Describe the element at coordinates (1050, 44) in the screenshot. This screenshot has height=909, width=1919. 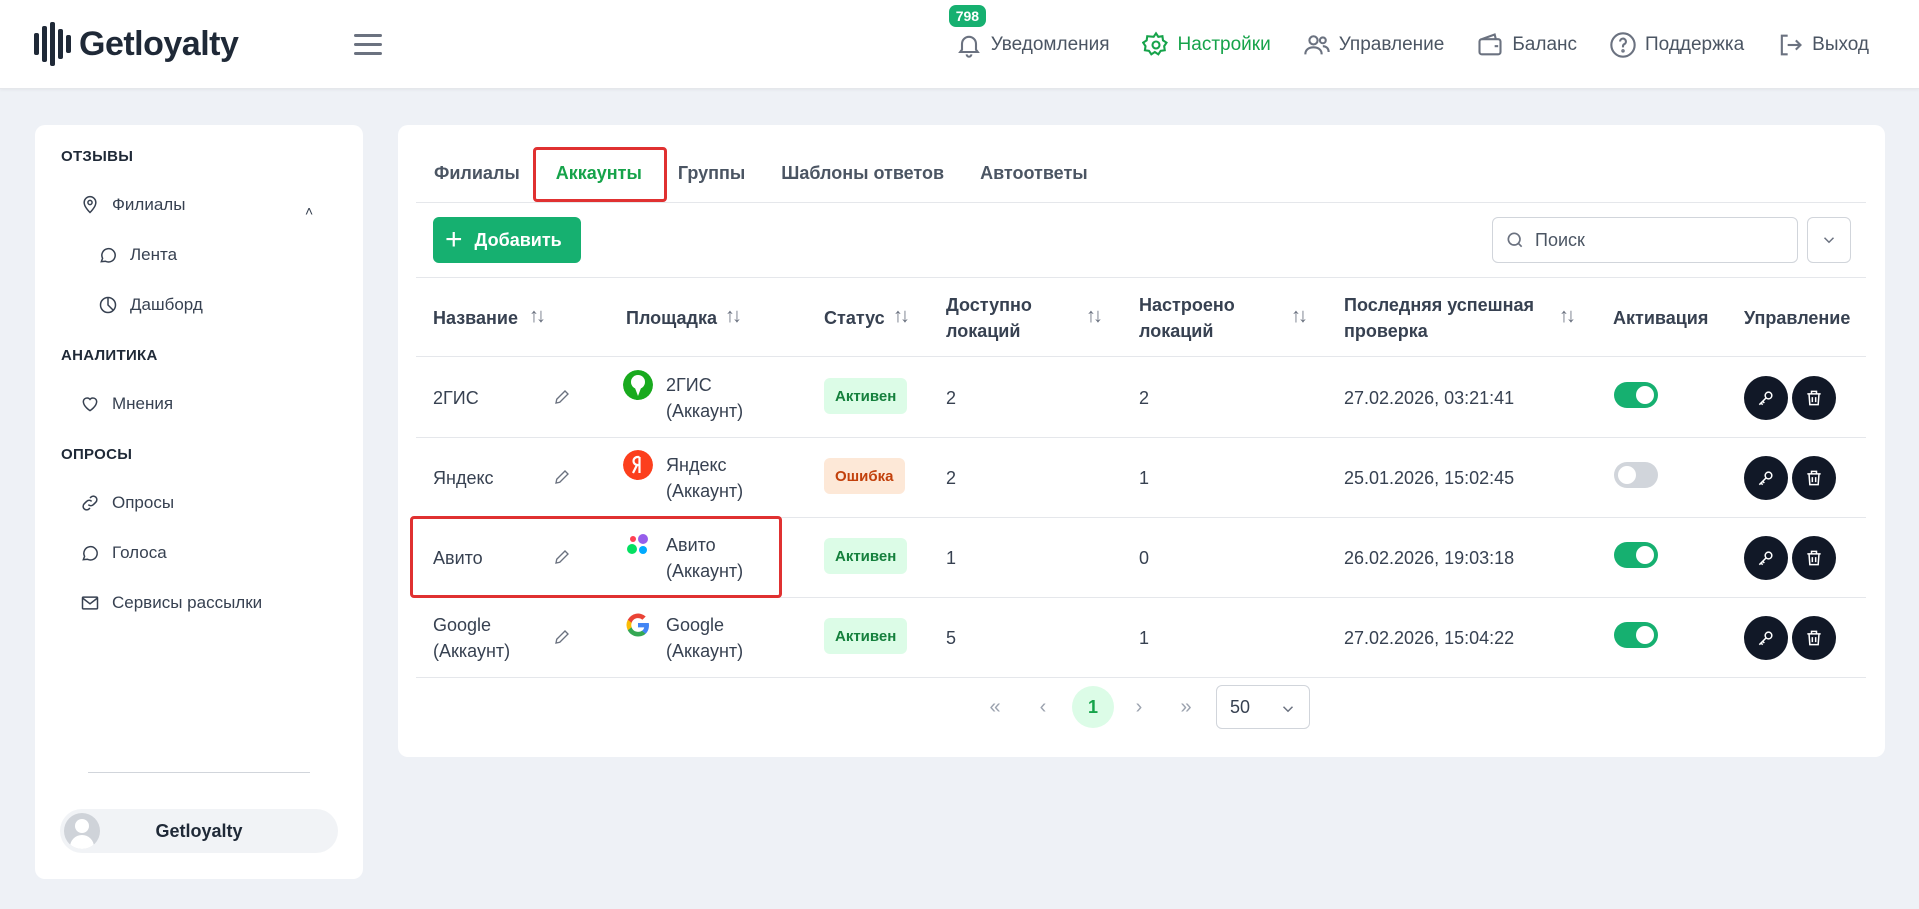
I see `nav-notifications-label: Уведомления` at that location.